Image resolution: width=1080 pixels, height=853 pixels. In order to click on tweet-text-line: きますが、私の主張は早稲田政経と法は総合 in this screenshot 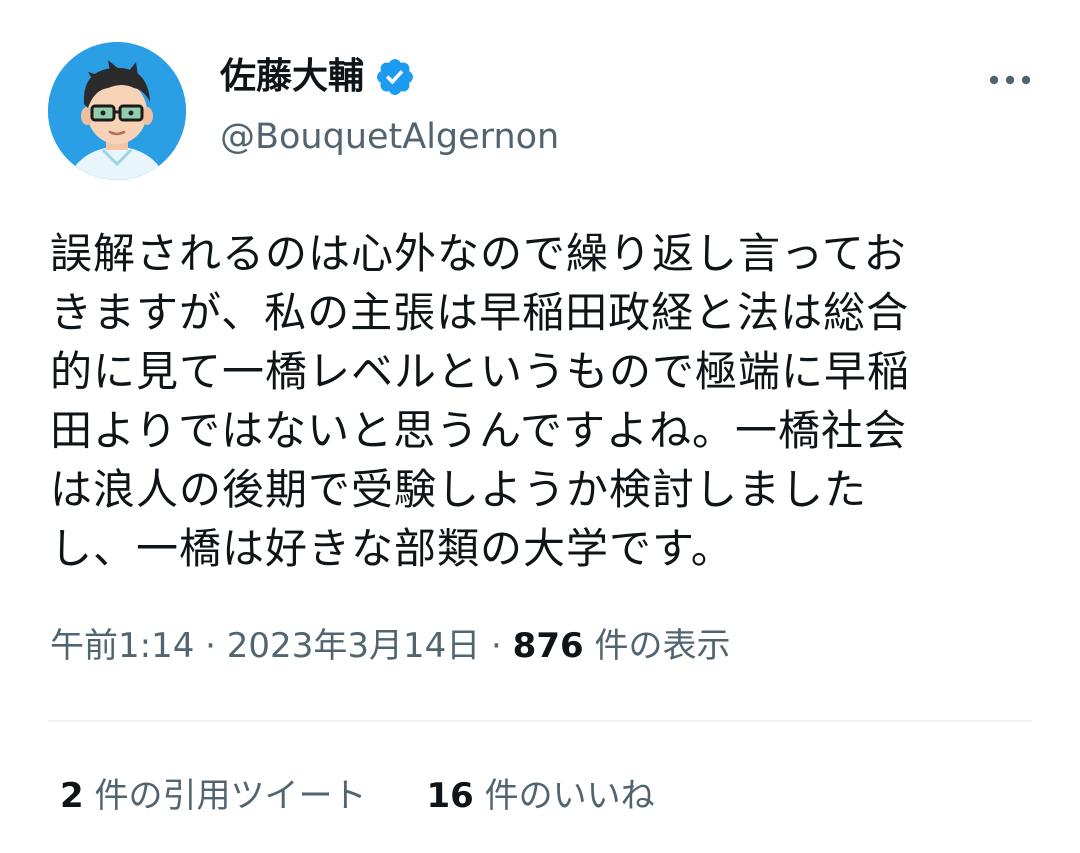, I will do `click(480, 312)`.